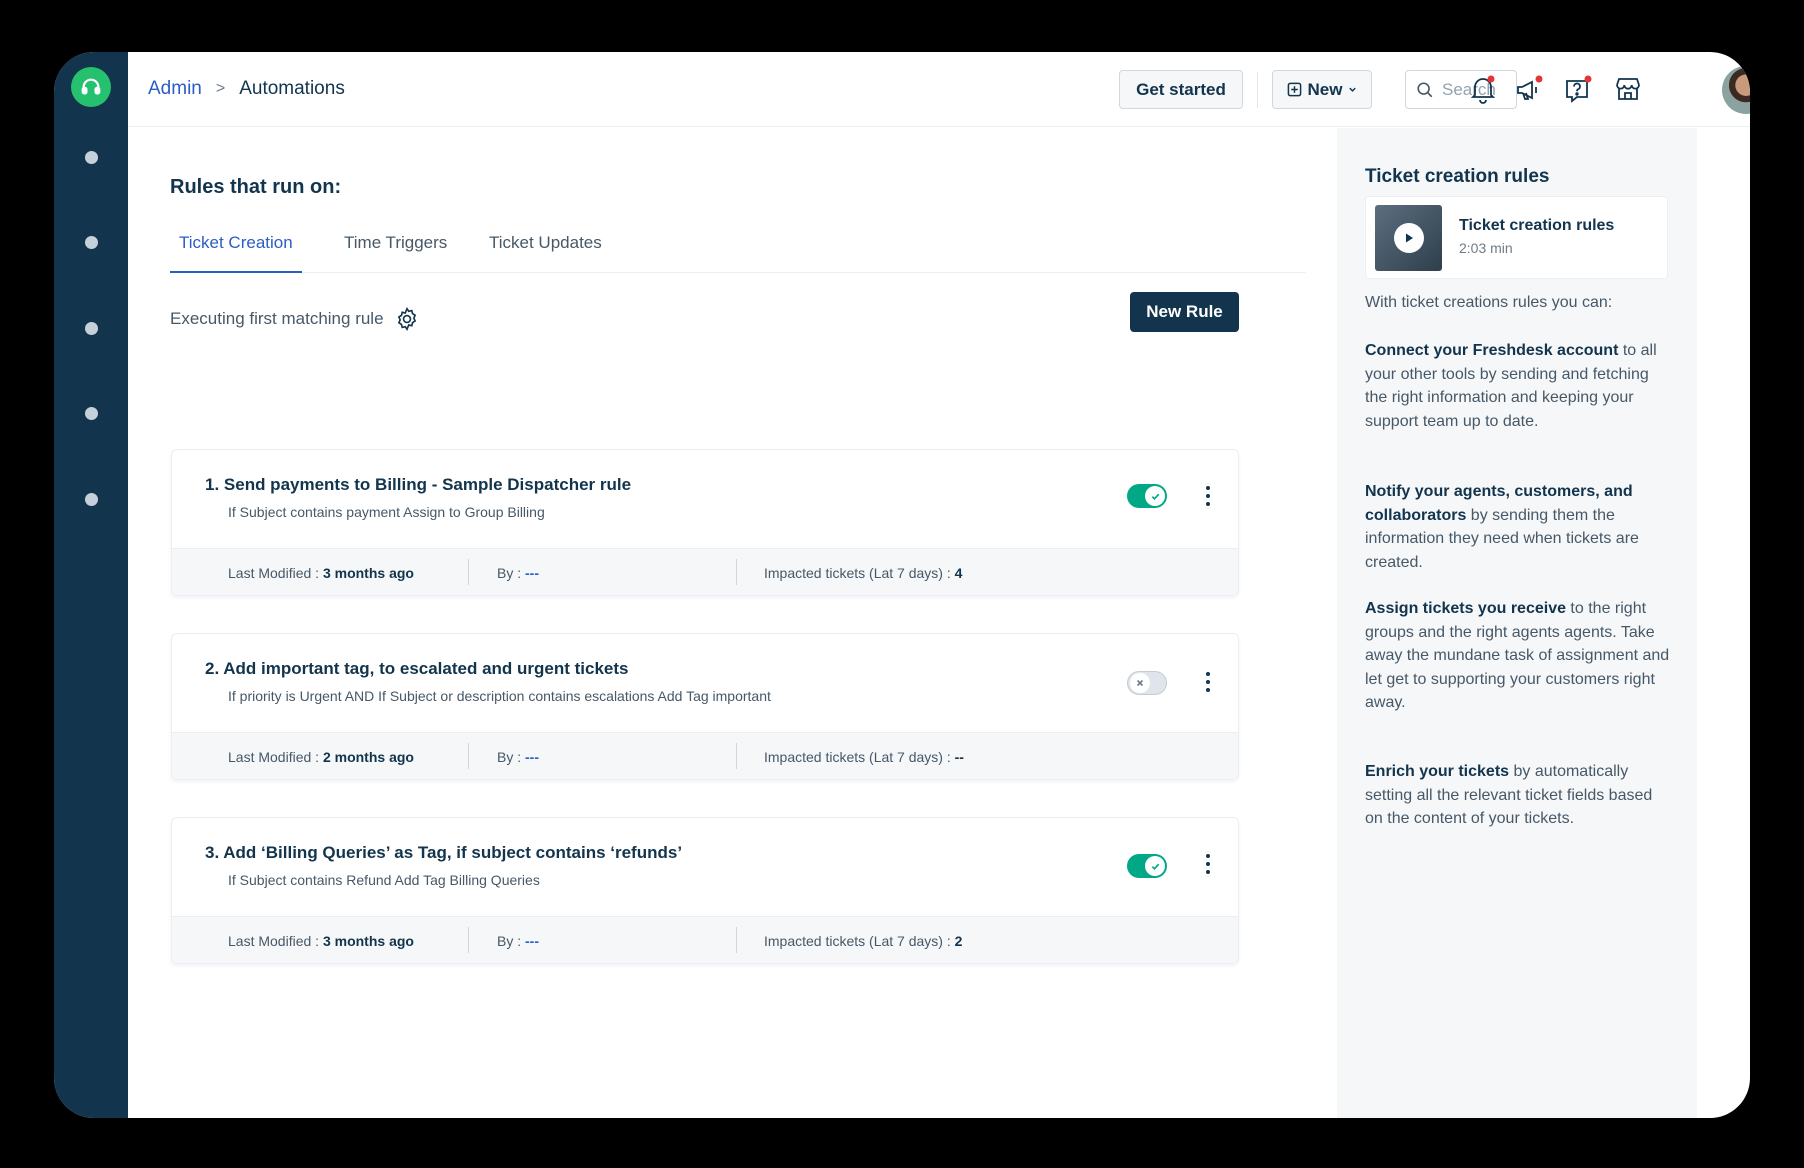 Image resolution: width=1804 pixels, height=1168 pixels. Describe the element at coordinates (1489, 302) in the screenshot. I see `help-intro: With ticket creations rules you can:` at that location.